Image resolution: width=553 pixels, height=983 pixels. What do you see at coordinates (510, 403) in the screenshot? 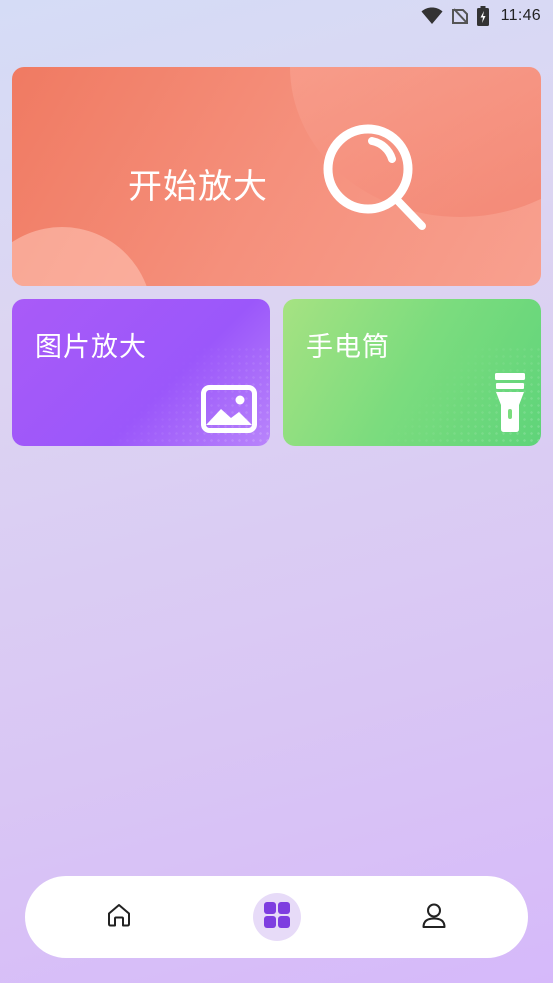
I see `flashlight-icon` at bounding box center [510, 403].